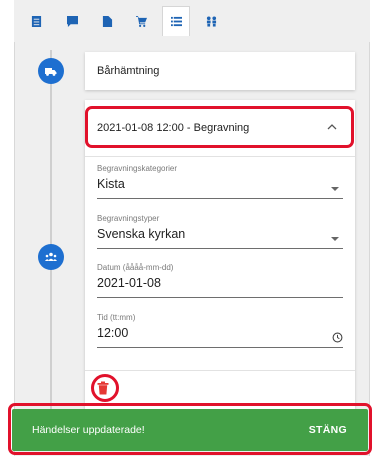 This screenshot has height=456, width=380. I want to click on event-card-transport: Bårhämtning, so click(220, 71).